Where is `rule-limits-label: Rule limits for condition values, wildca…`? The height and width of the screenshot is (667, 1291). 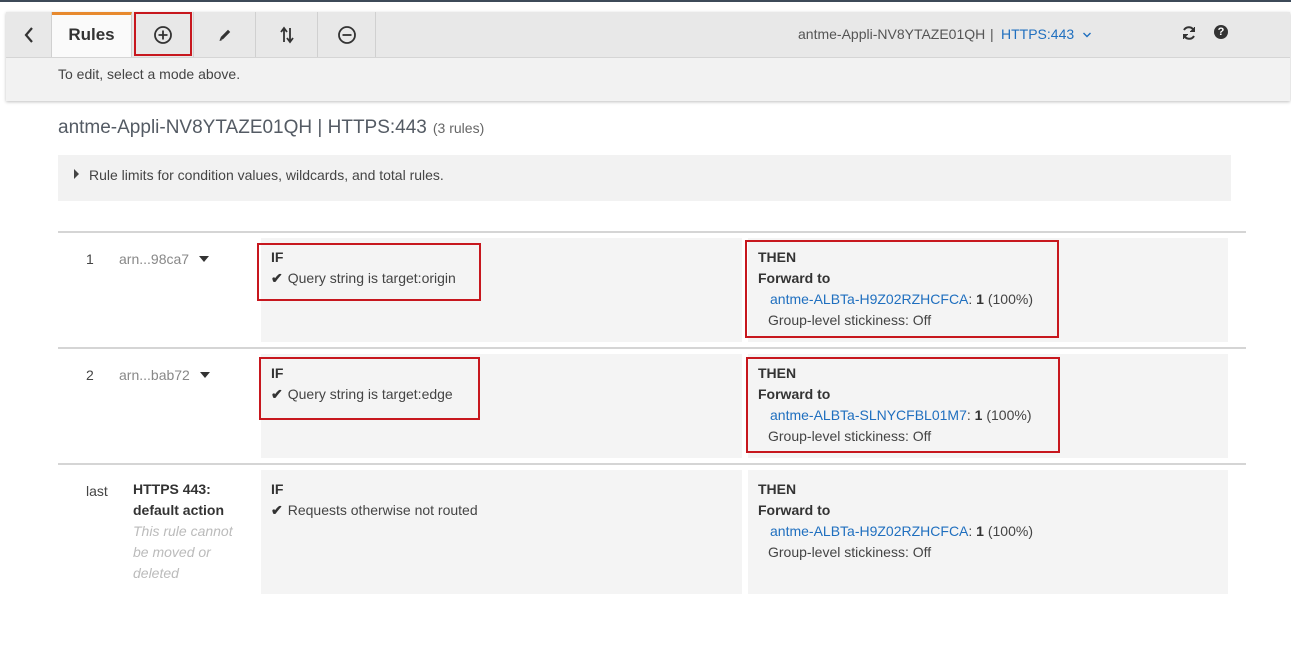
rule-limits-label: Rule limits for condition values, wildca… is located at coordinates (266, 175).